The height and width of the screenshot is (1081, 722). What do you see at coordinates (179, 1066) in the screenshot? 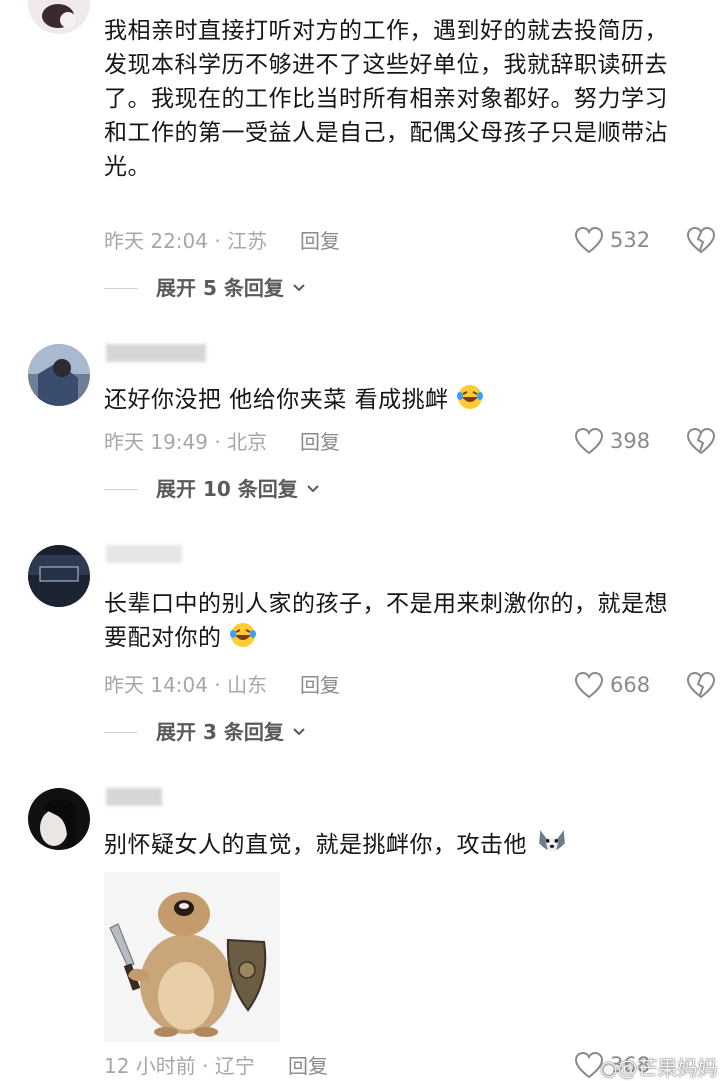
I see `comment-meta: 12 小时前 · 辽宁` at bounding box center [179, 1066].